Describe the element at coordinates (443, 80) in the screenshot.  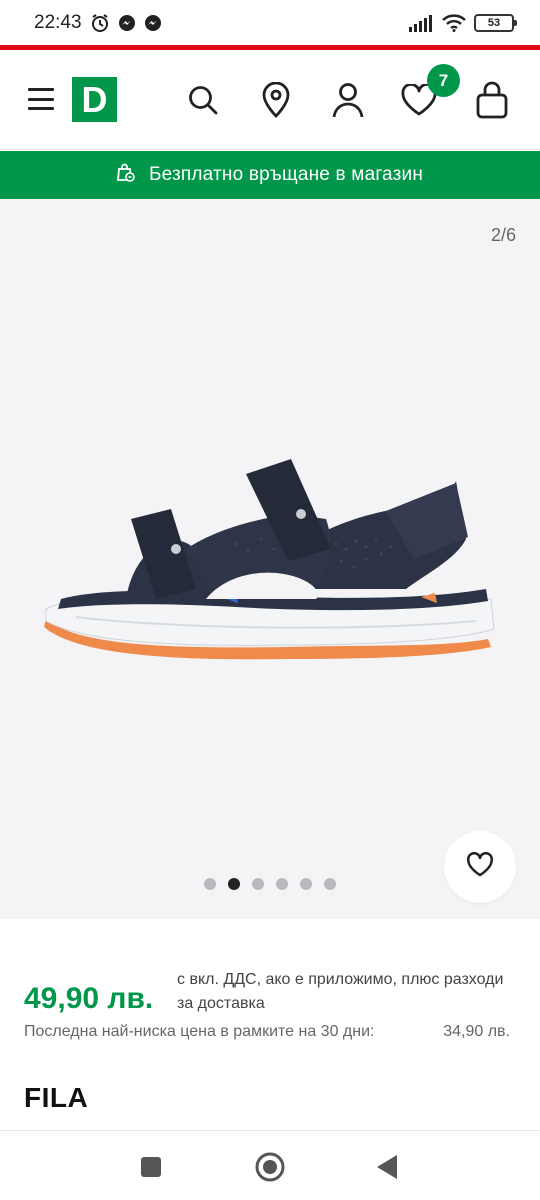
I see `wishlist-count-badge: 7` at that location.